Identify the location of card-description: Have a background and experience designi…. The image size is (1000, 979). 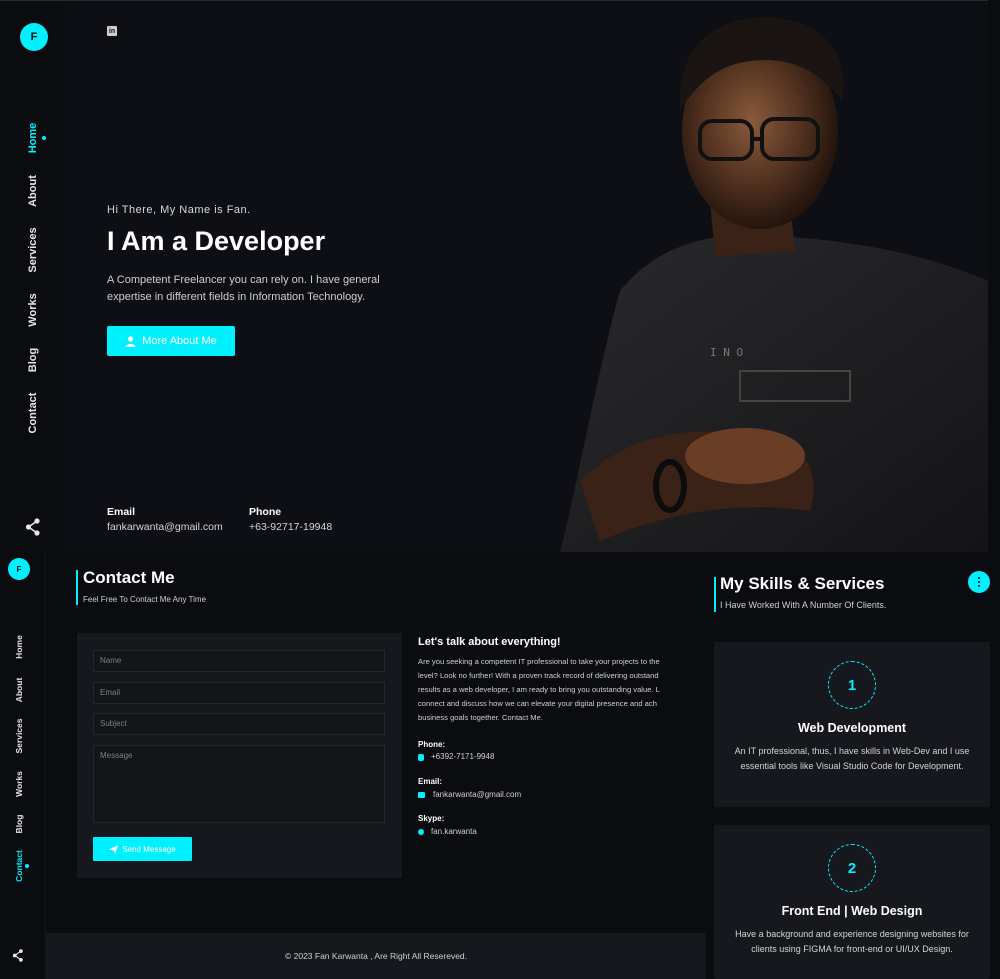
(852, 941).